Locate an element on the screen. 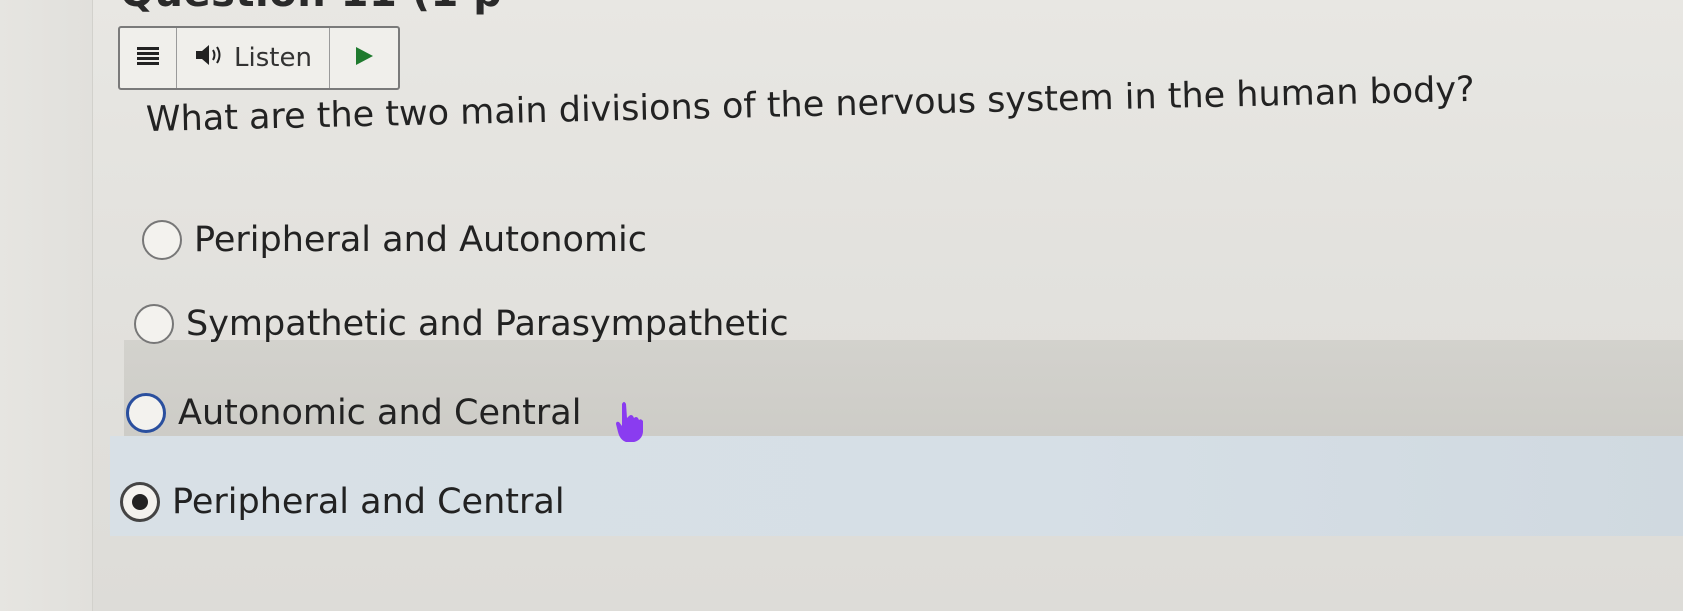 This screenshot has width=1683, height=611. hand-cursor-icon is located at coordinates (630, 422).